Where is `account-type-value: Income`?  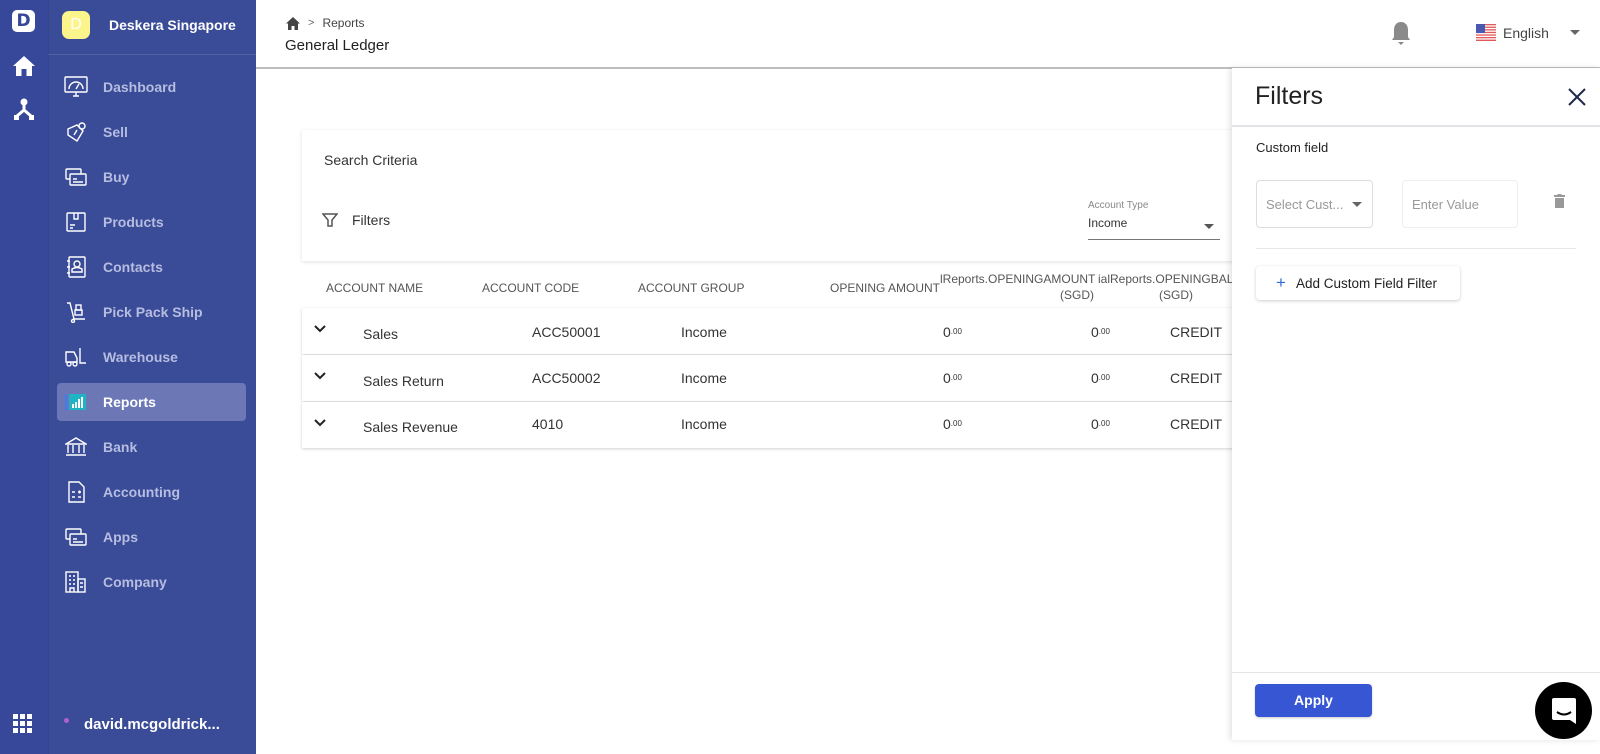
account-type-value: Income is located at coordinates (1108, 223).